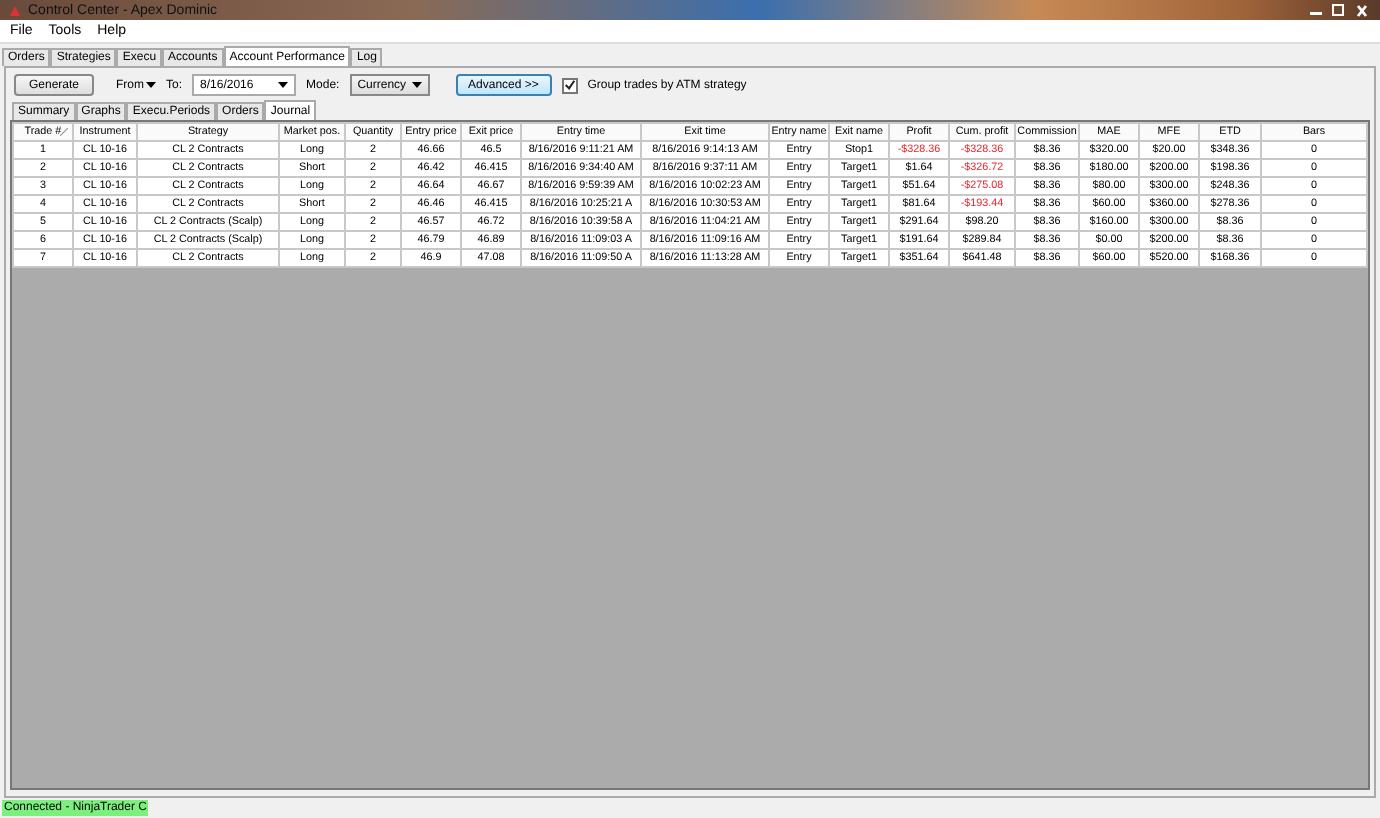  What do you see at coordinates (1338, 10) in the screenshot?
I see `maximize-icon` at bounding box center [1338, 10].